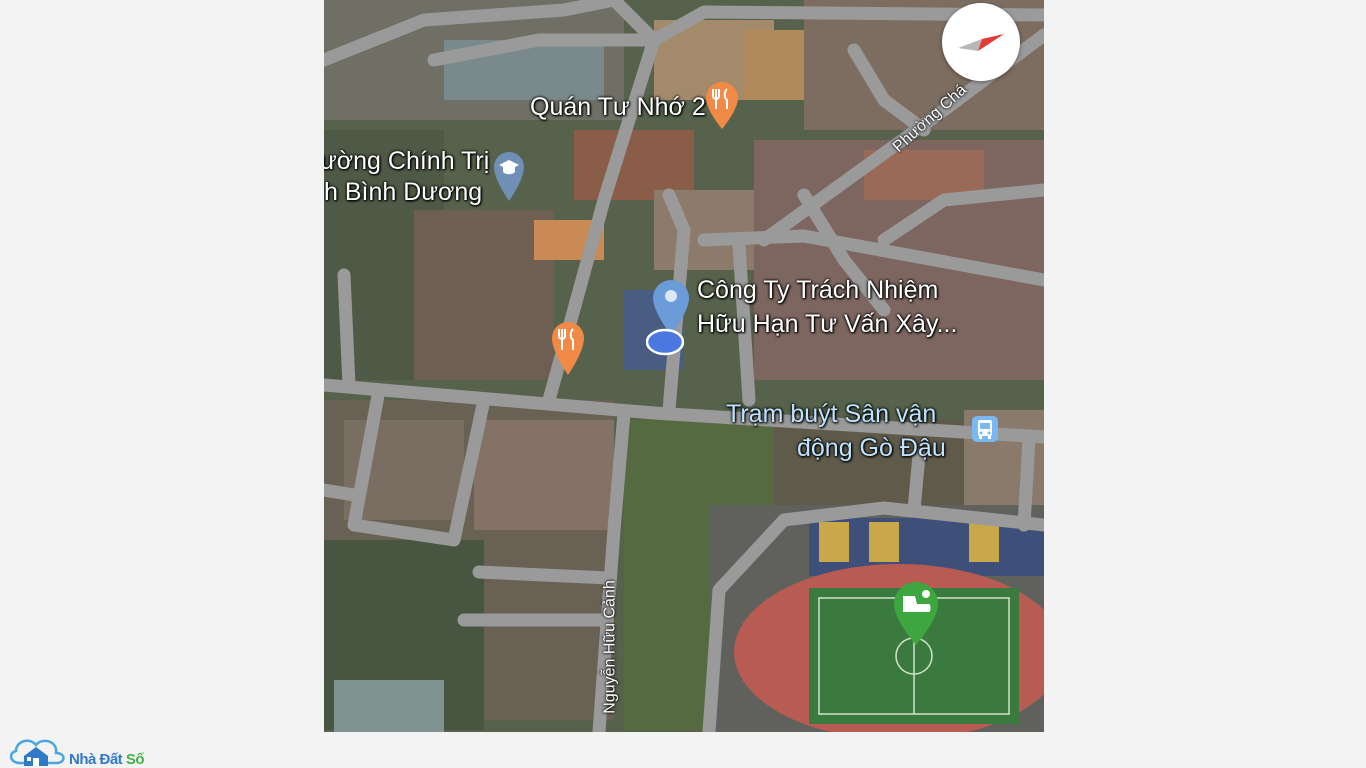 Image resolution: width=1366 pixels, height=768 pixels. I want to click on bus-icon, so click(985, 431).